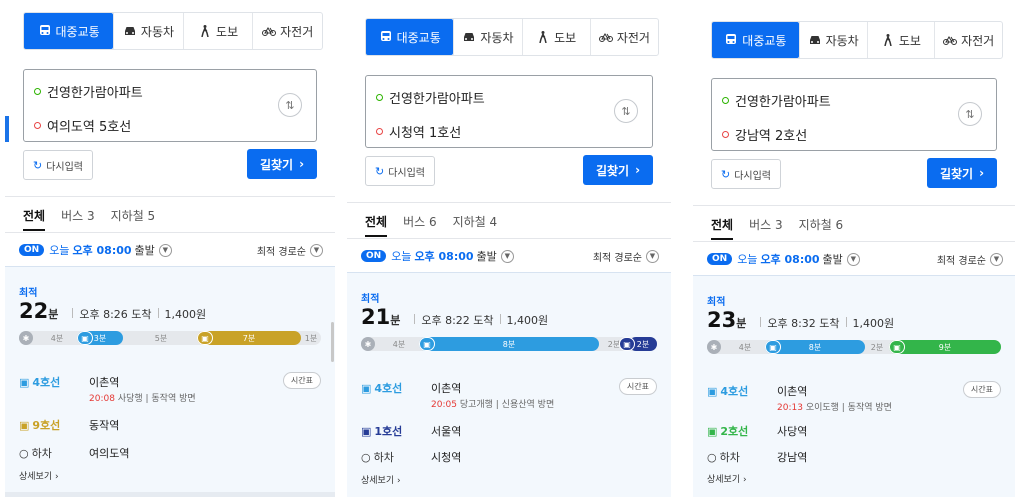  Describe the element at coordinates (821, 228) in the screenshot. I see `filter-subway: 지하철 6` at that location.